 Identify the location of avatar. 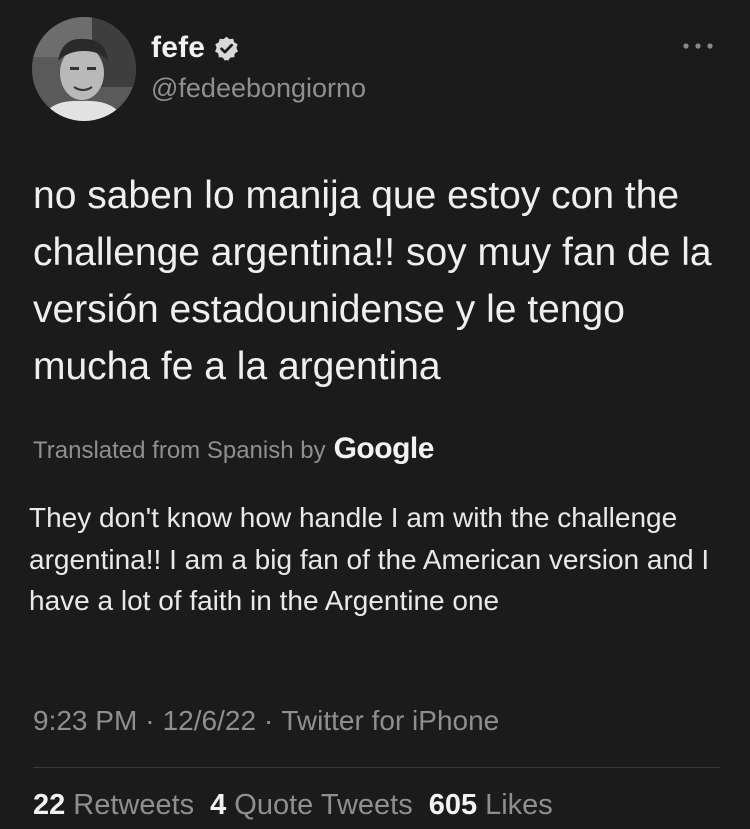
(84, 69).